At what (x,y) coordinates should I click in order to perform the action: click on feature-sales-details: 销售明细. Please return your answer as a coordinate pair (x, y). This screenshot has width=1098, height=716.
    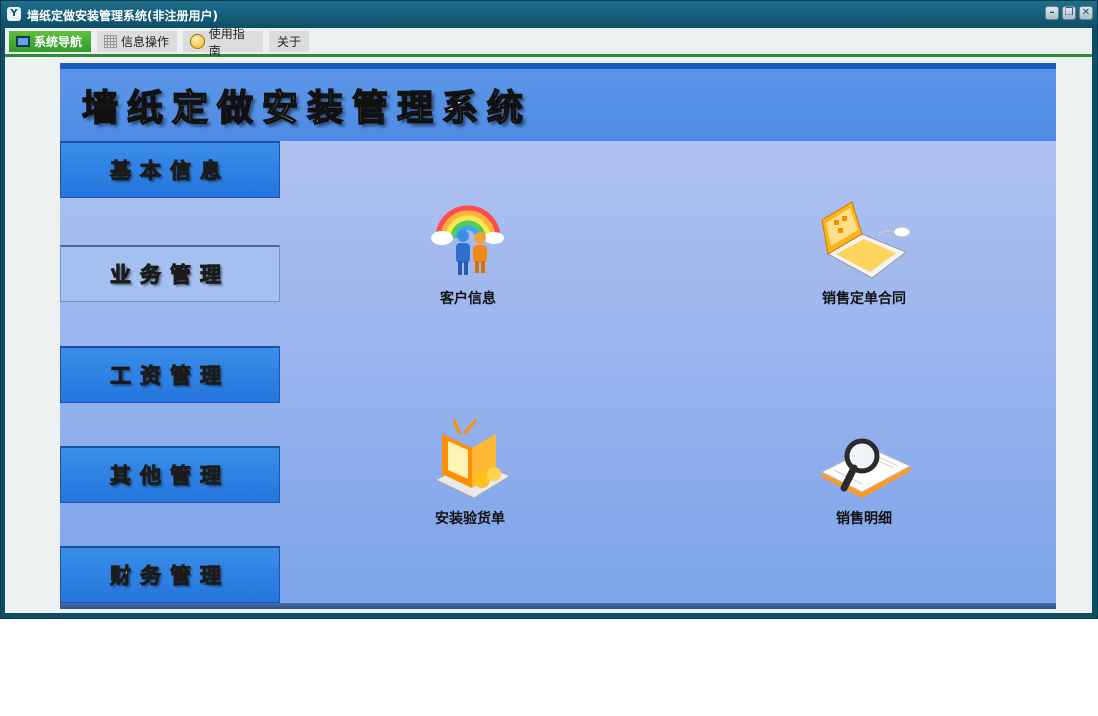
    Looking at the image, I should click on (864, 473).